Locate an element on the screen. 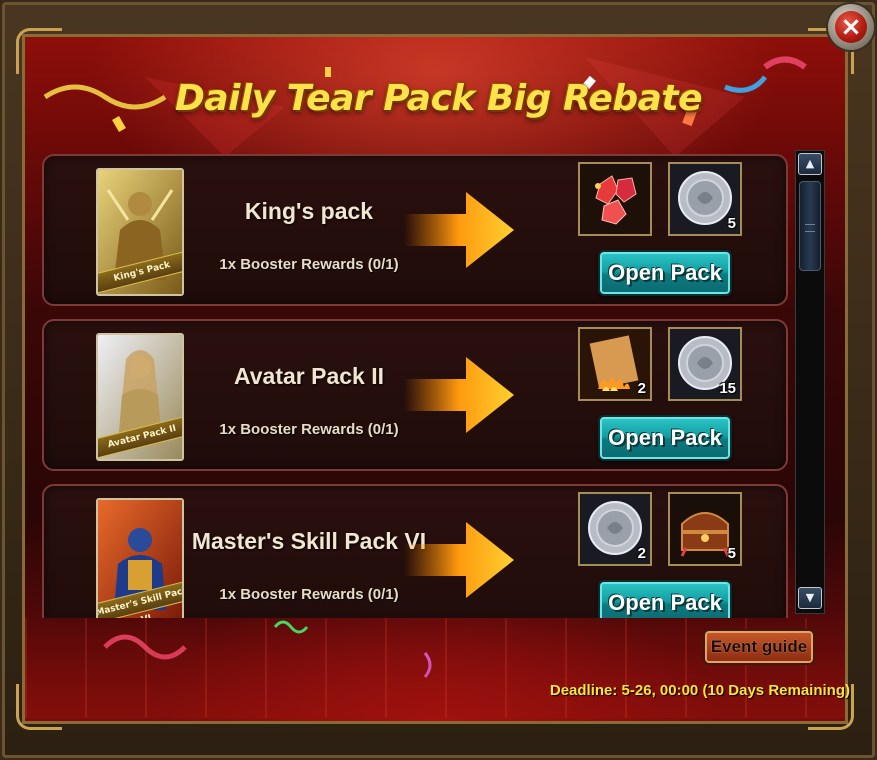  pack-list-scrollbar: ▲ ▼ is located at coordinates (810, 382).